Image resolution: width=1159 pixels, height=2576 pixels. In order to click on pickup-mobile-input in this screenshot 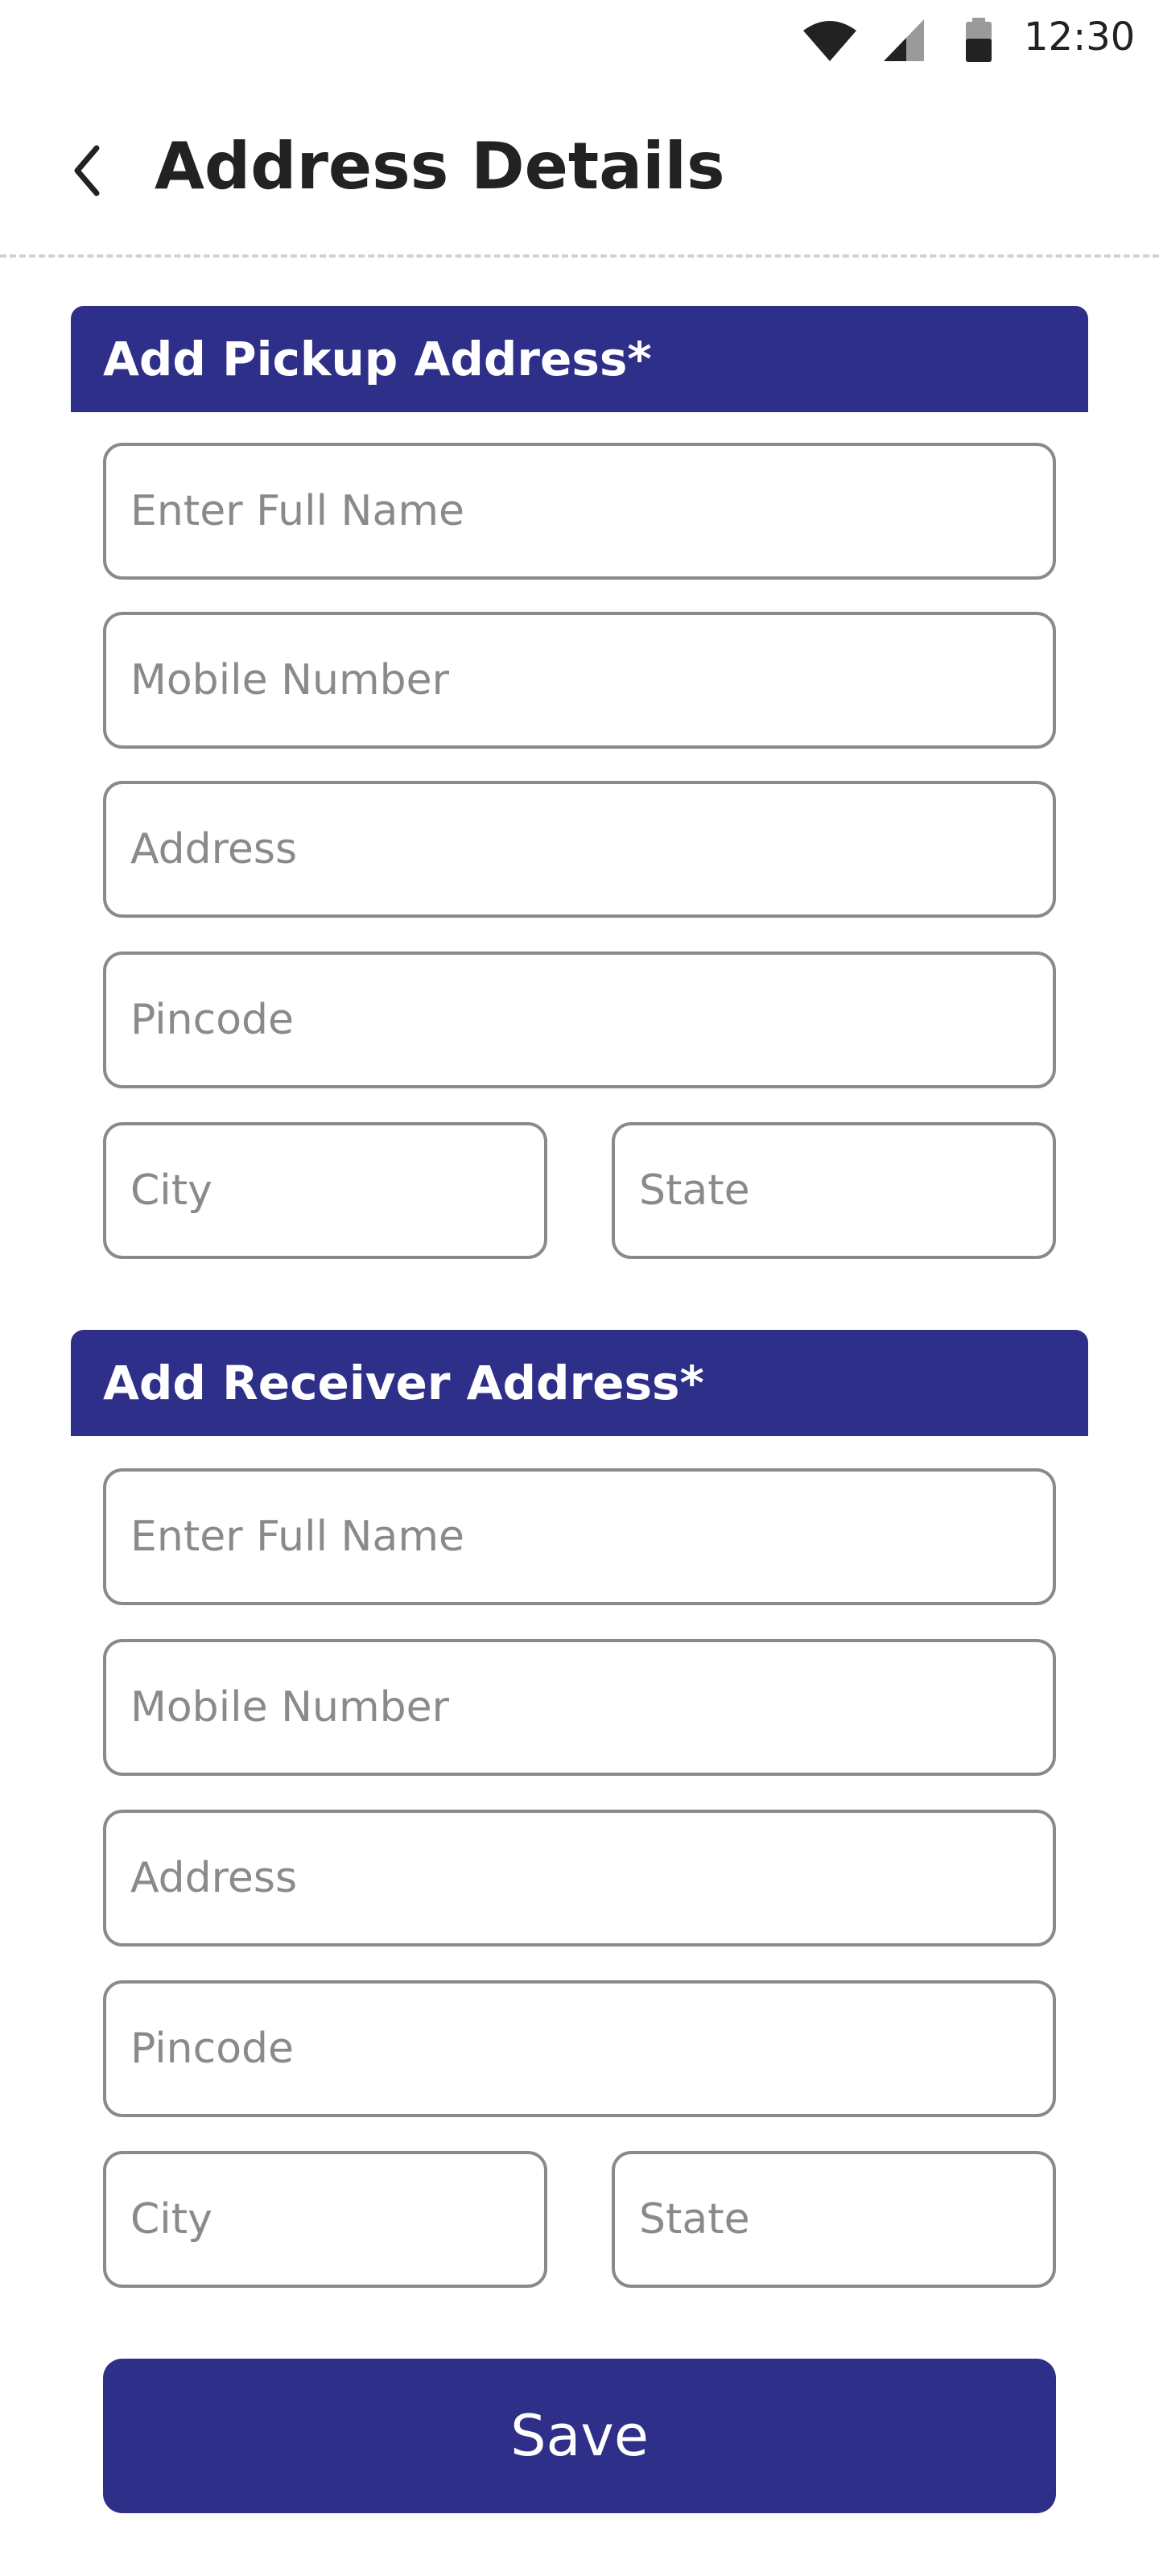, I will do `click(579, 680)`.